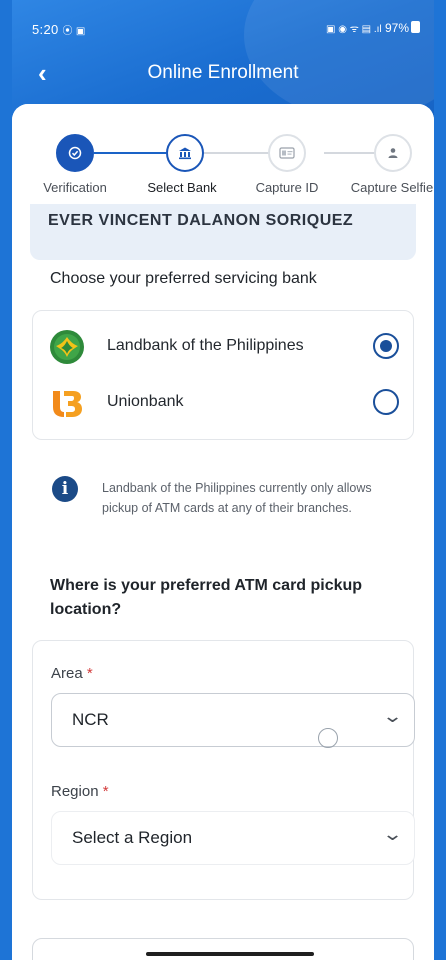 Image resolution: width=446 pixels, height=960 pixels. I want to click on region-placeholder: Select a Region, so click(132, 837).